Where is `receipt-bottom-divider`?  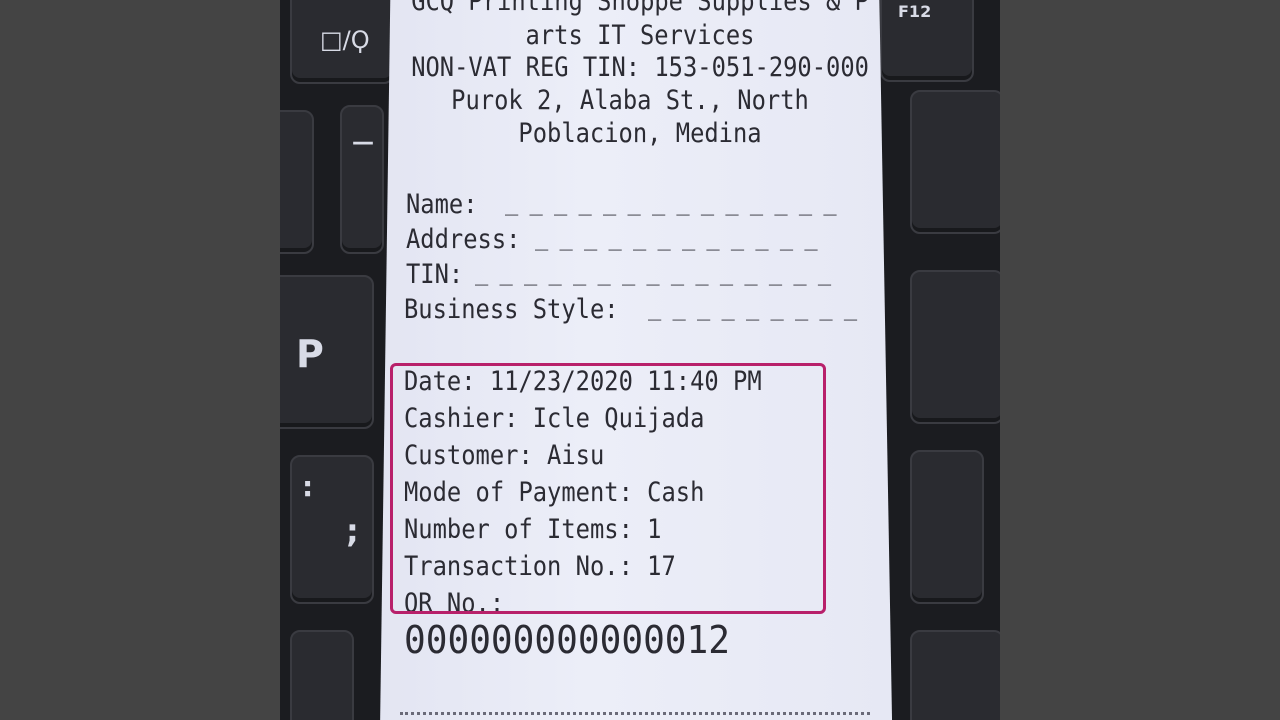 receipt-bottom-divider is located at coordinates (635, 715).